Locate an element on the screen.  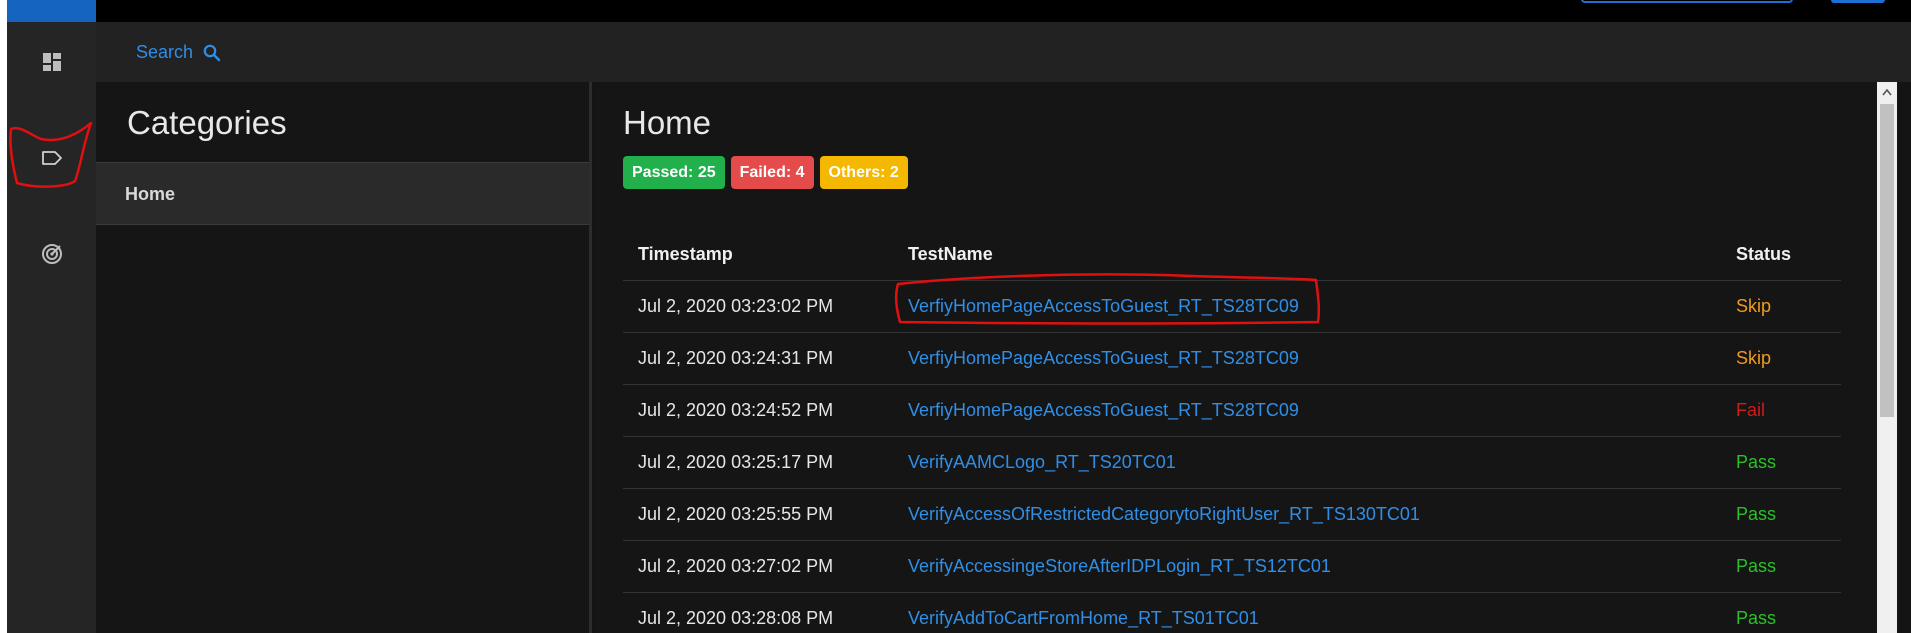
search-bar: Search is located at coordinates (1003, 52).